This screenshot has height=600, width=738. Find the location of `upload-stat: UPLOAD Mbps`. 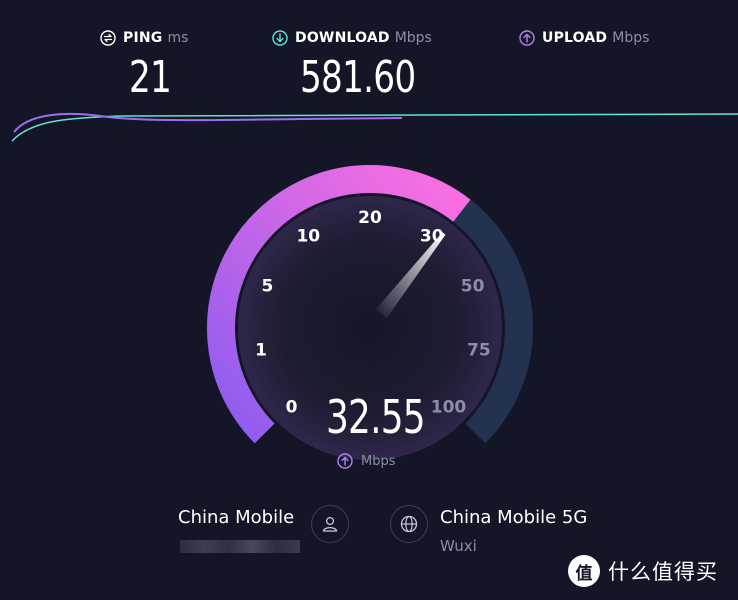

upload-stat: UPLOAD Mbps is located at coordinates (584, 38).